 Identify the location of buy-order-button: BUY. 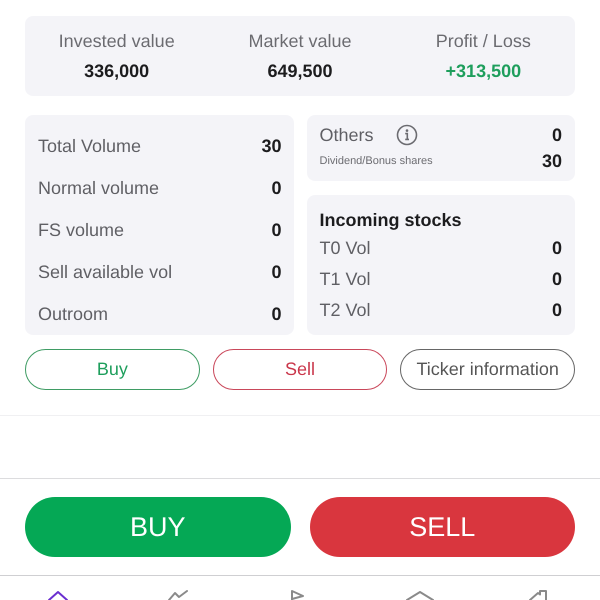
(157, 527).